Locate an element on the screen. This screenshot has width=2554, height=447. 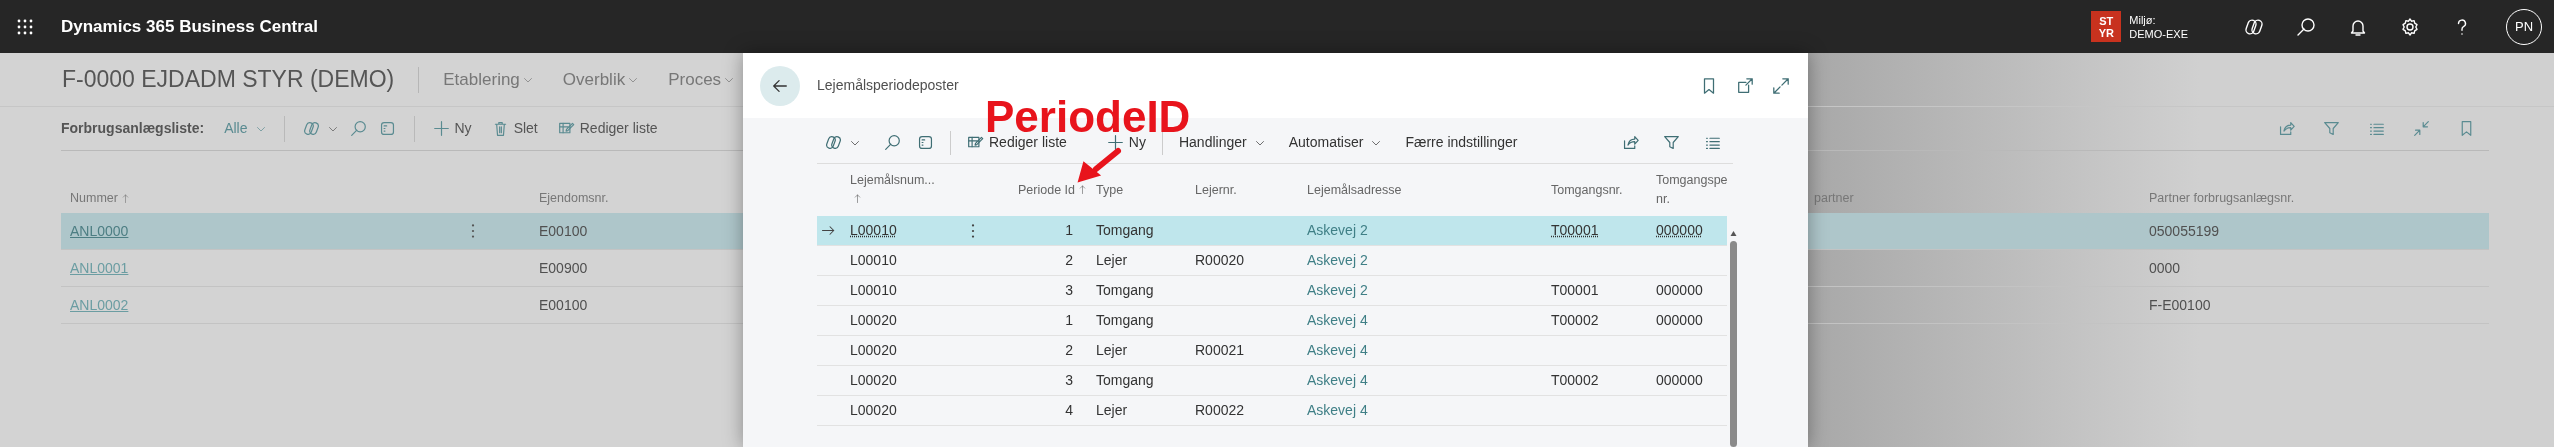
app-title: Dynamics 365 Business Central is located at coordinates (189, 26).